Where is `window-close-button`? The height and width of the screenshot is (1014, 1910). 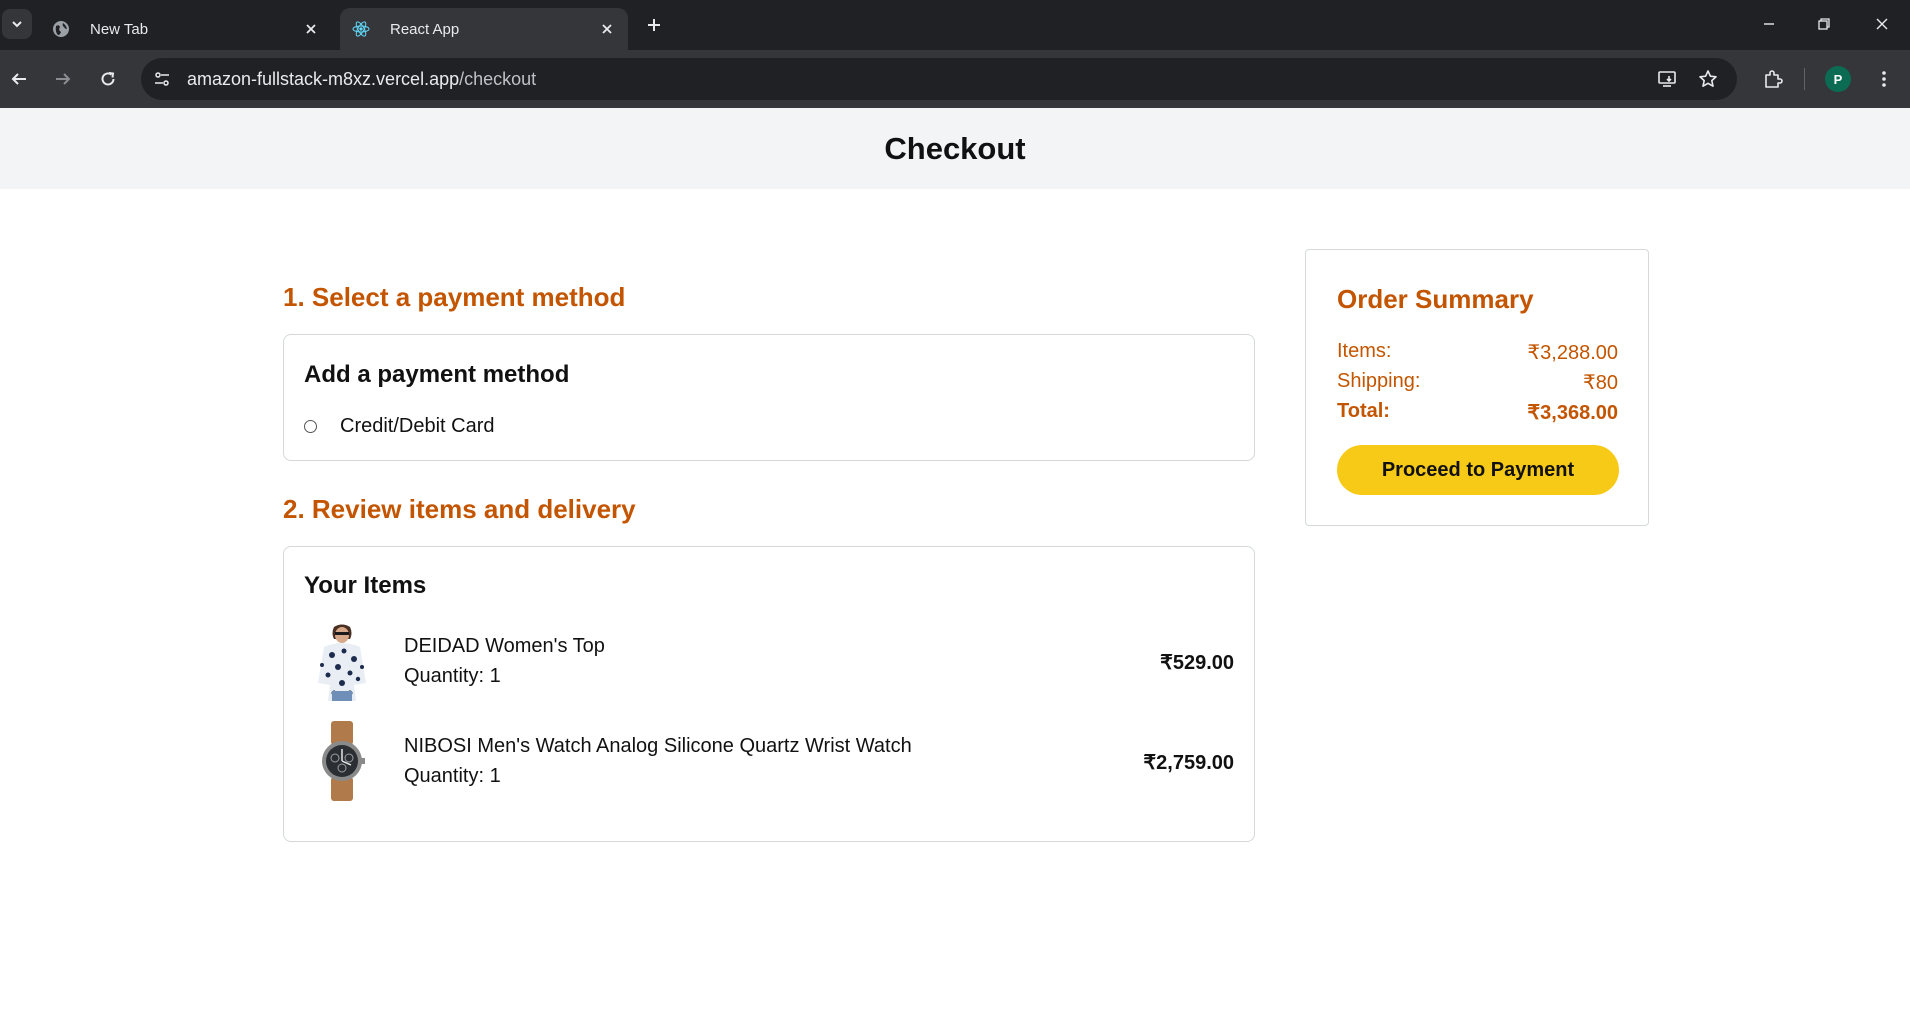 window-close-button is located at coordinates (1882, 24).